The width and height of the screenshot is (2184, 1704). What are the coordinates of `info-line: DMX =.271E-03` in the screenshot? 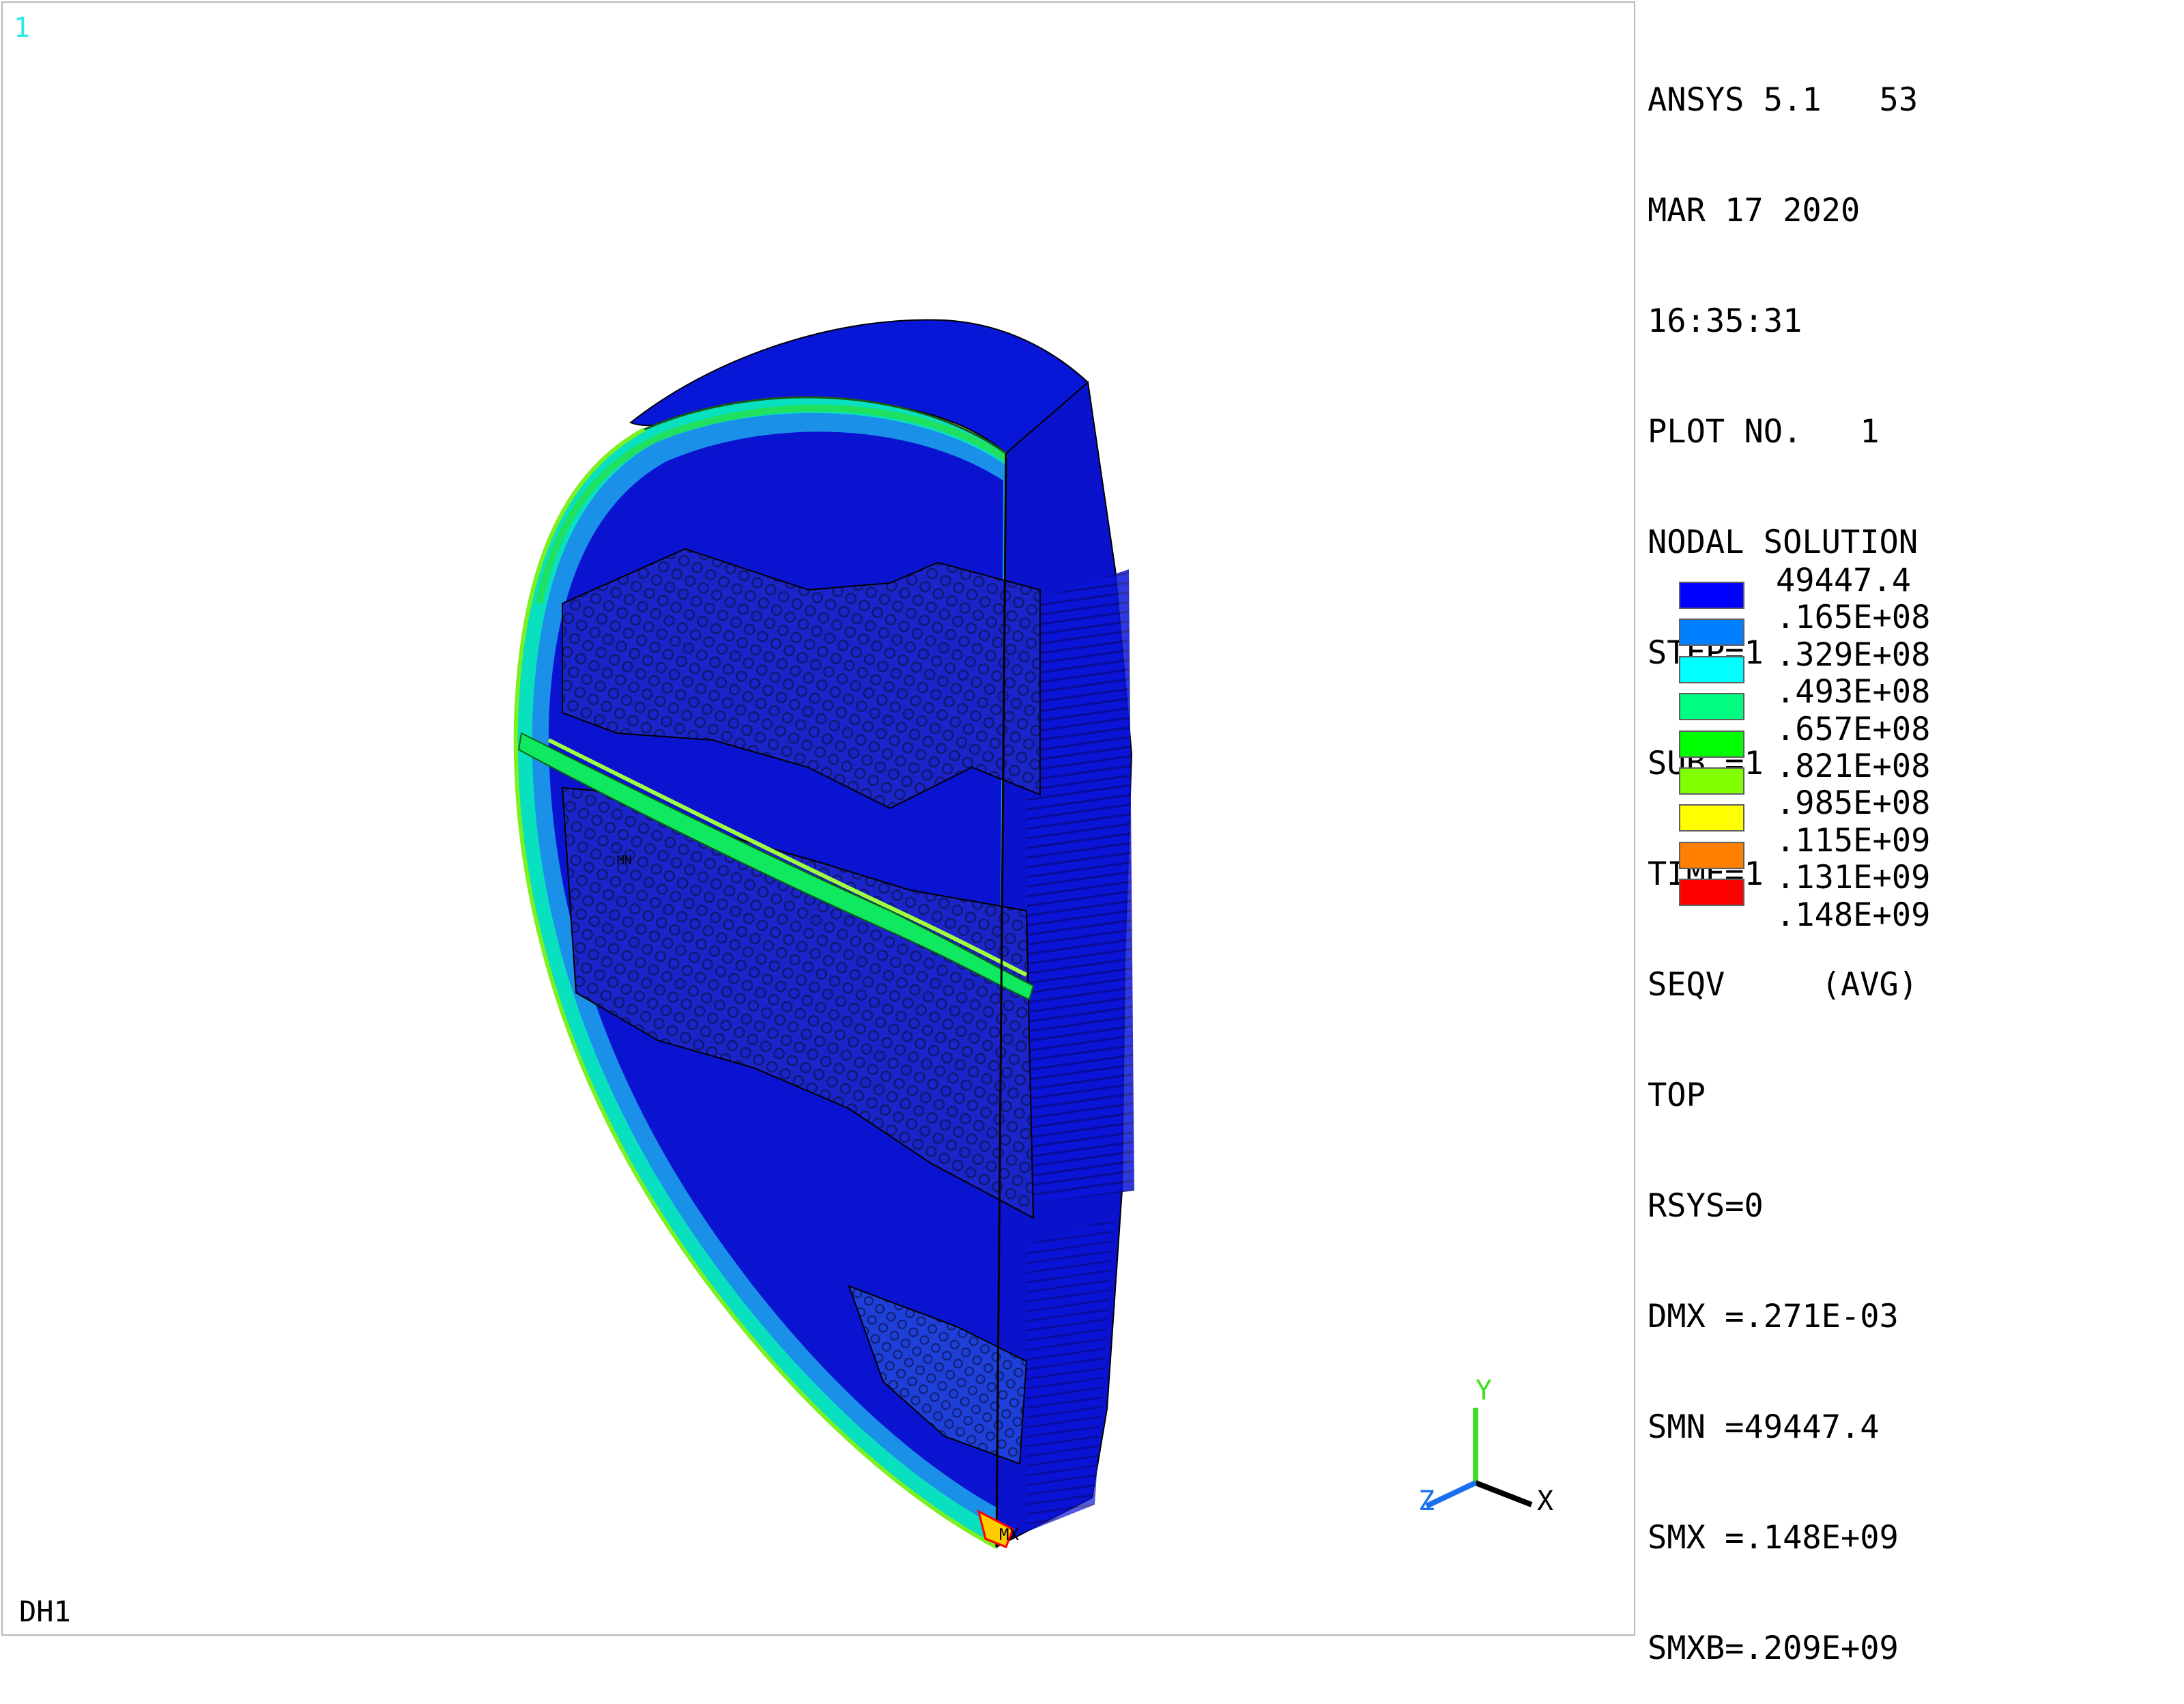 It's located at (1773, 1317).